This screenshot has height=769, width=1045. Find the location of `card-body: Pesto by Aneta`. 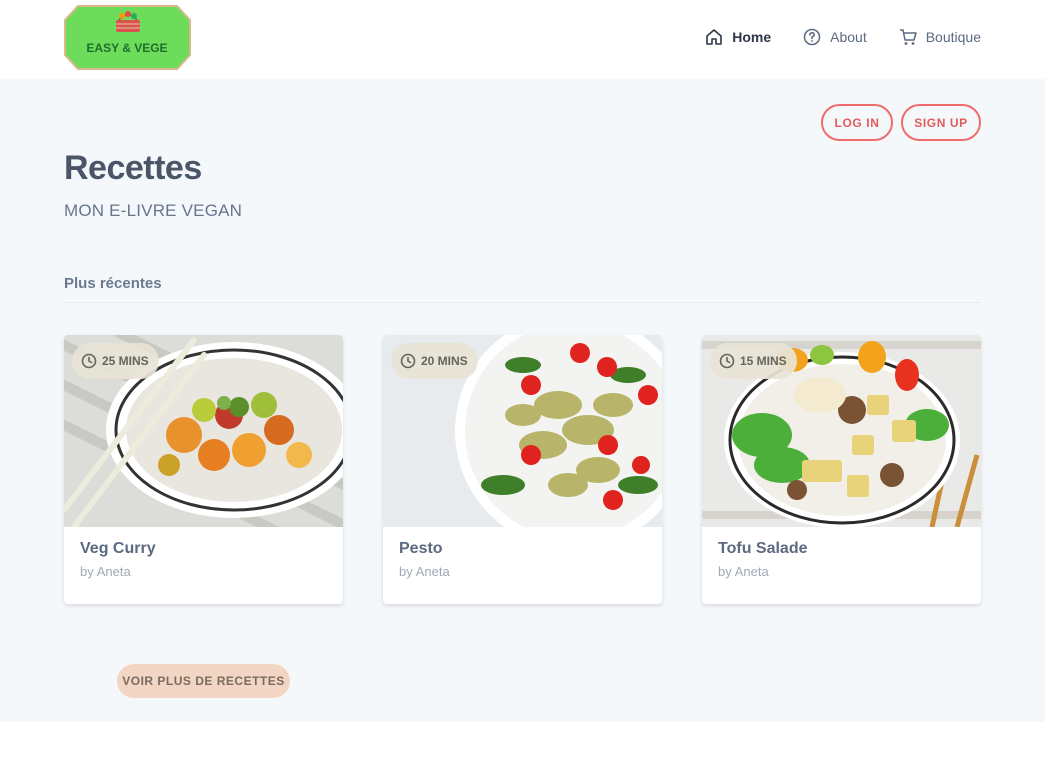

card-body: Pesto by Aneta is located at coordinates (522, 553).